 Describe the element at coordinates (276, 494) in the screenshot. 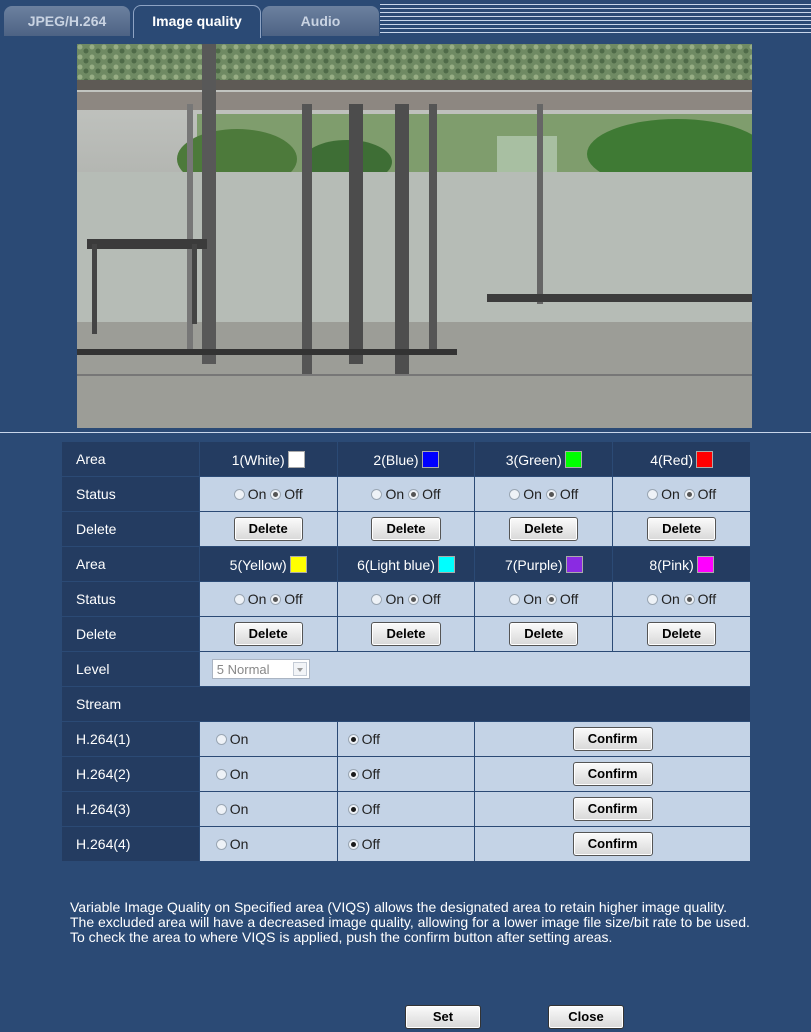

I see `area-1-off-radio` at that location.